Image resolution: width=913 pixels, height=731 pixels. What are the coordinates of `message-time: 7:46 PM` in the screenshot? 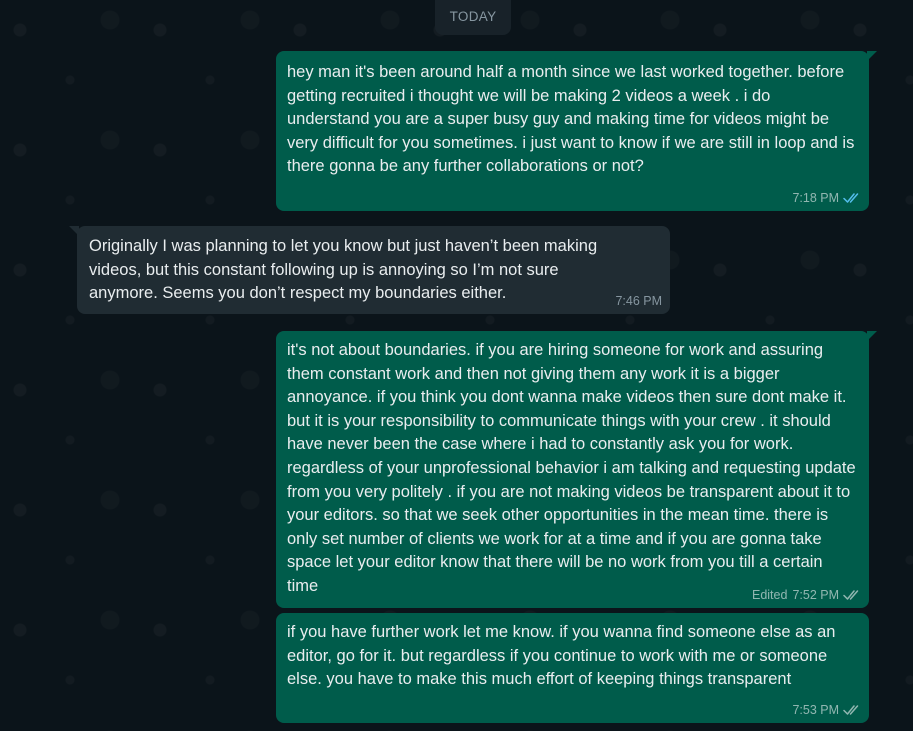 It's located at (638, 301).